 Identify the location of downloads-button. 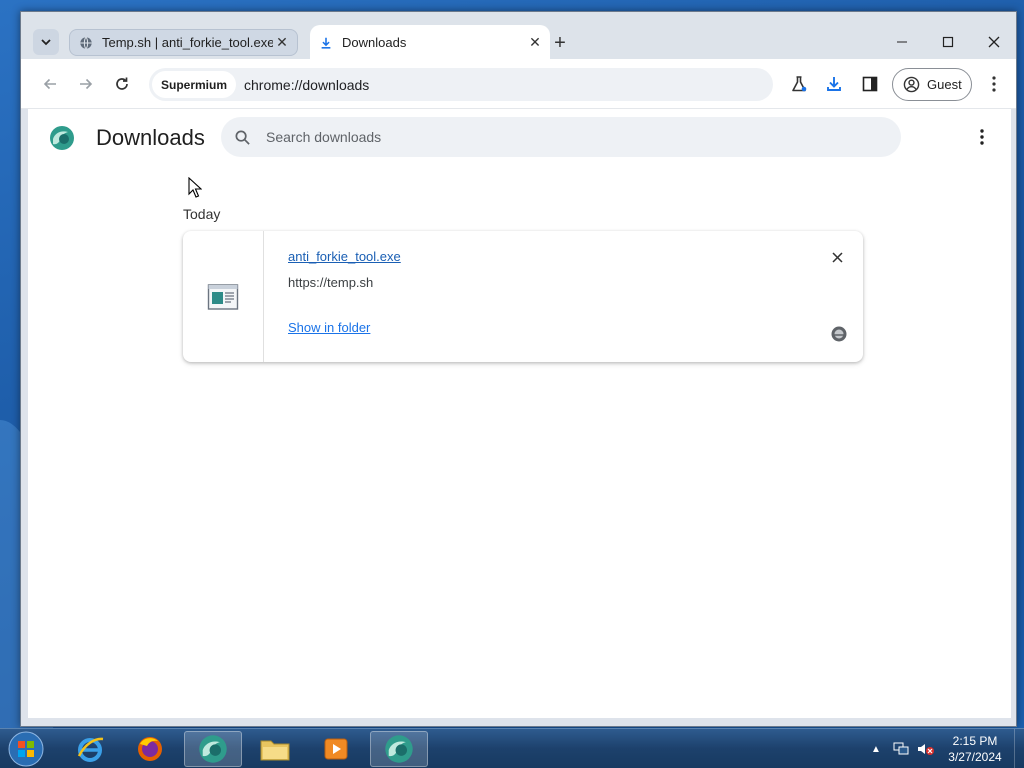
(834, 84).